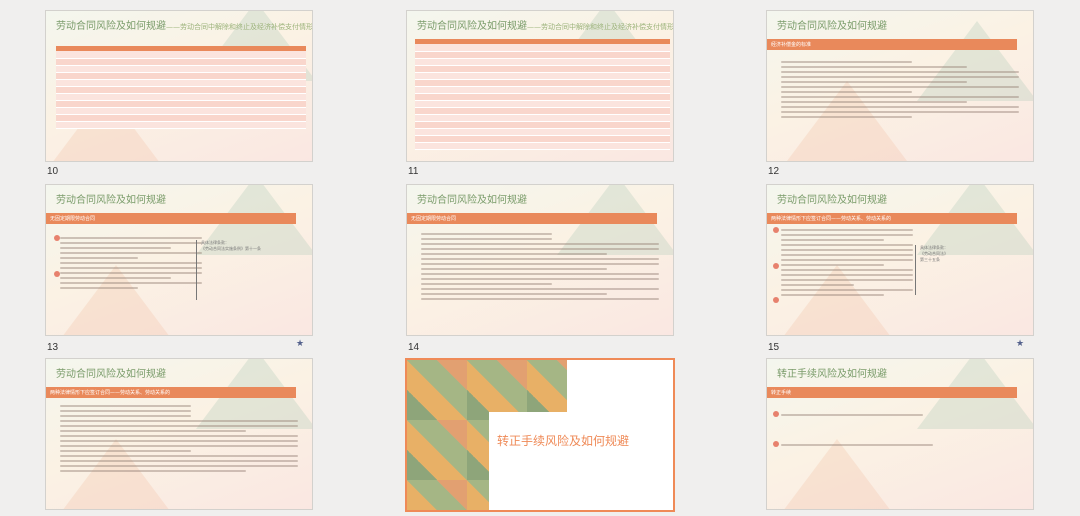  Describe the element at coordinates (774, 347) in the screenshot. I see `slide-number: 15` at that location.